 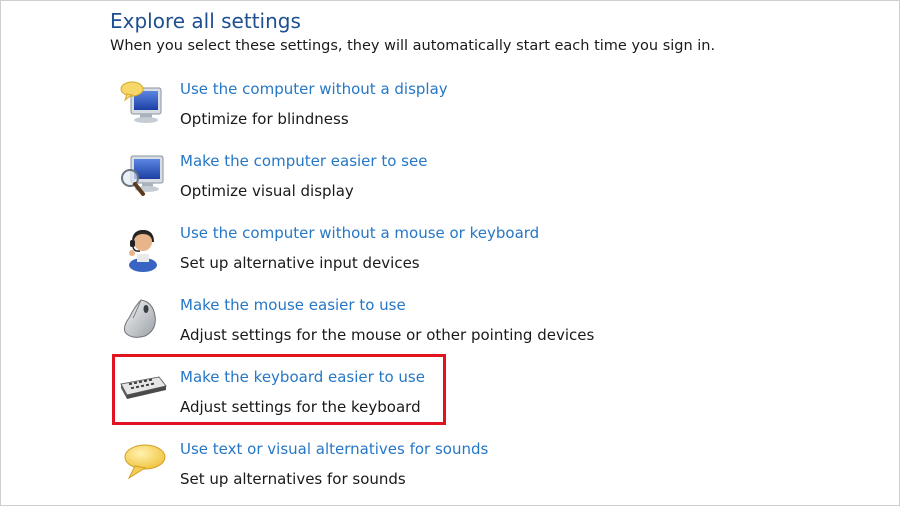 I want to click on mouse-icon, so click(x=140, y=318).